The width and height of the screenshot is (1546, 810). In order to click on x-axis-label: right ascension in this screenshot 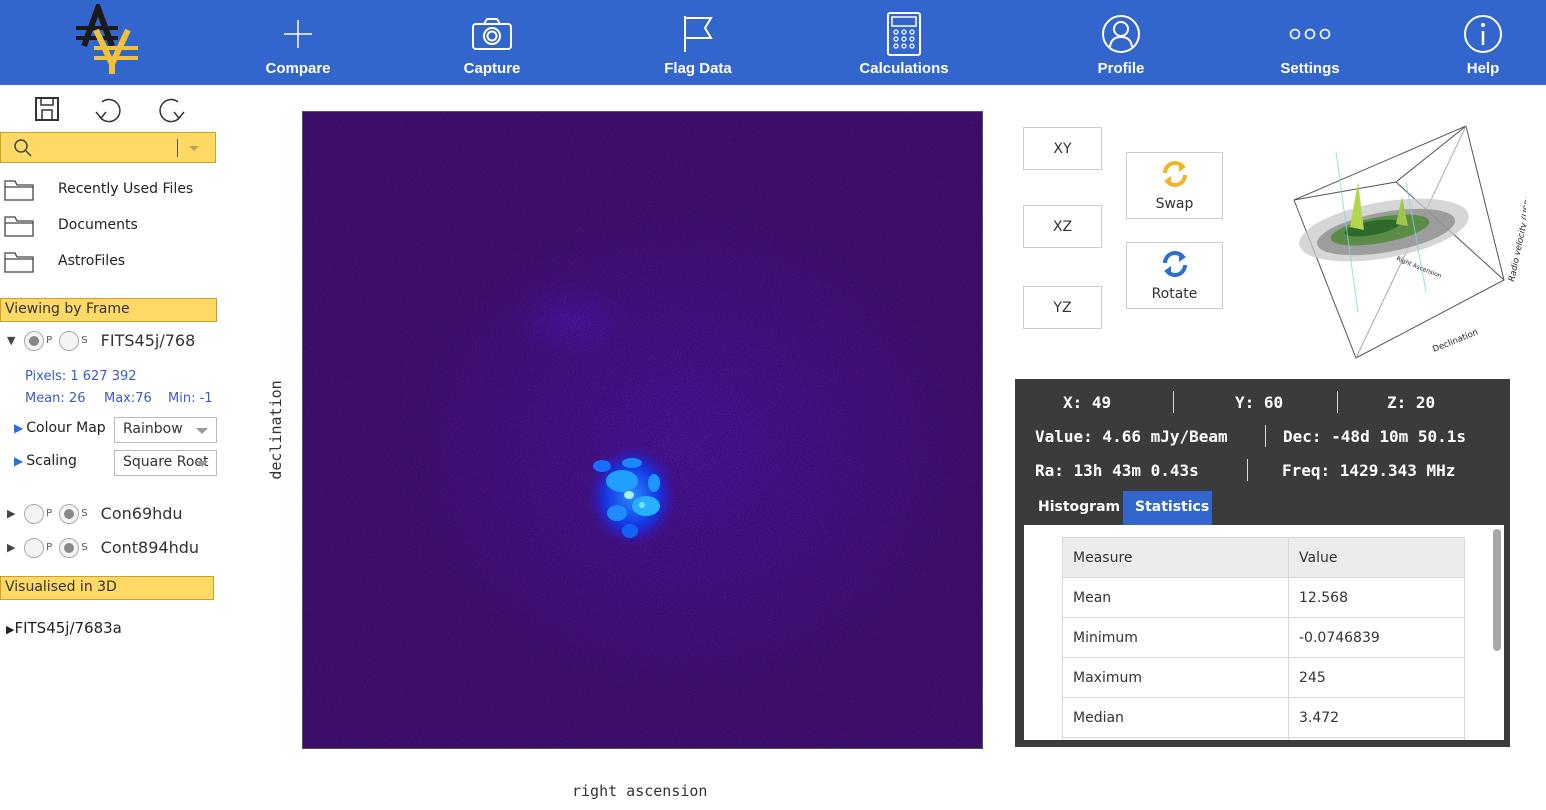, I will do `click(640, 791)`.